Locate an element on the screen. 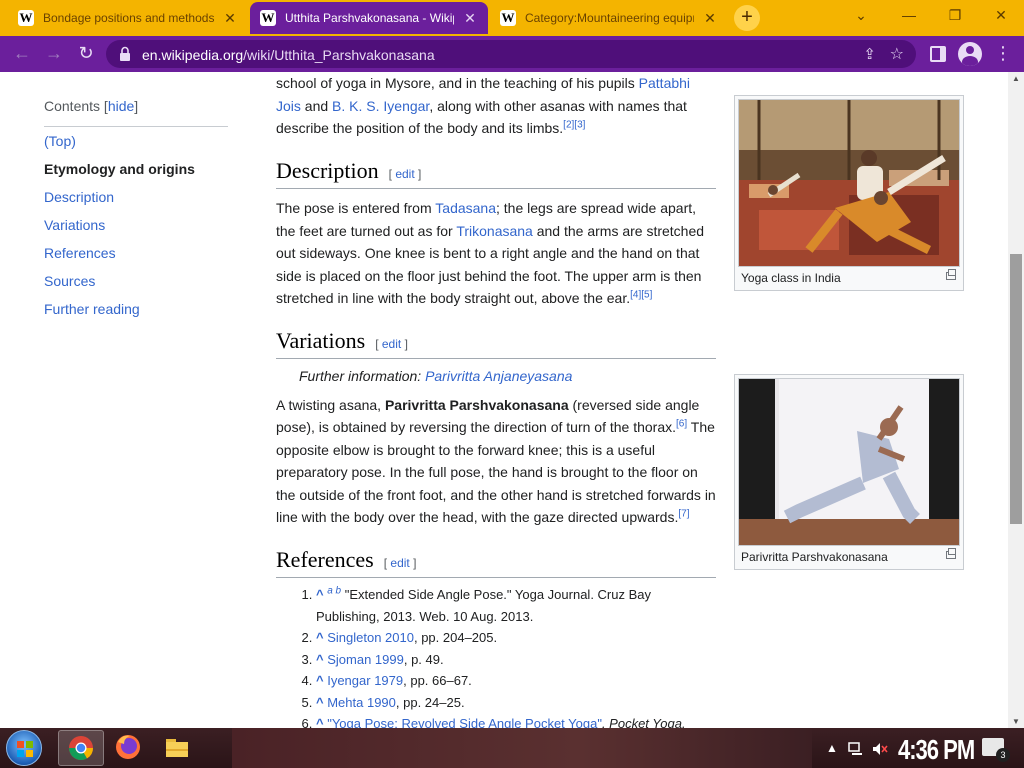 The width and height of the screenshot is (1024, 768). side-panel-icon is located at coordinates (938, 54).